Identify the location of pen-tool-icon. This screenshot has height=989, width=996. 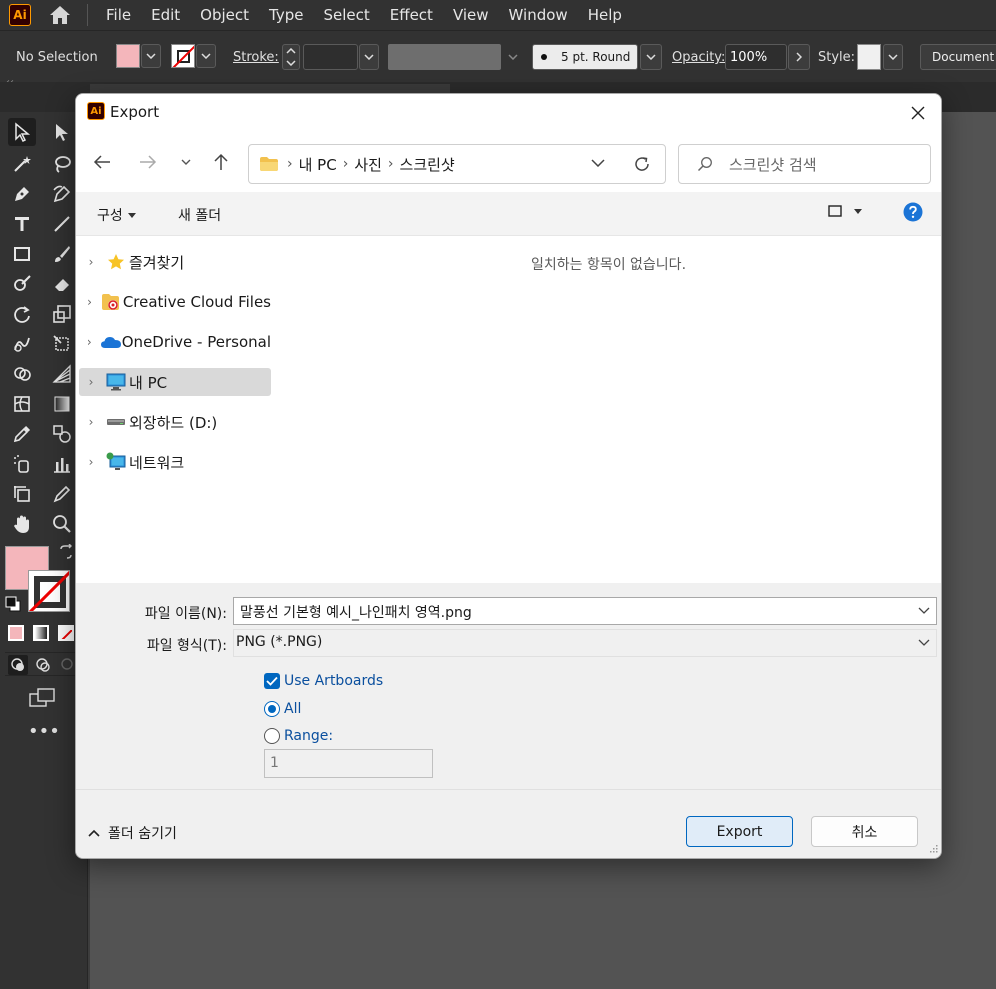
(22, 194).